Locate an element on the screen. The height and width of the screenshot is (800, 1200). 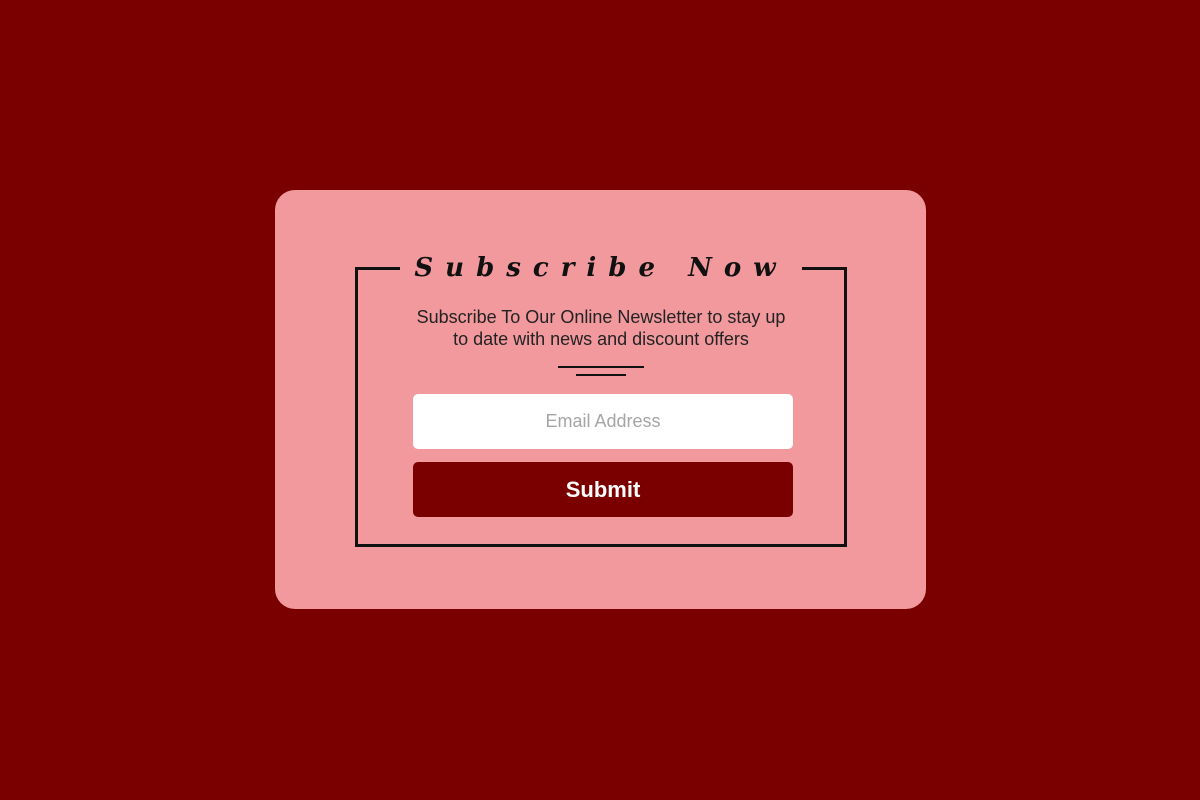
title-wrap: Subscribe Now is located at coordinates (601, 268).